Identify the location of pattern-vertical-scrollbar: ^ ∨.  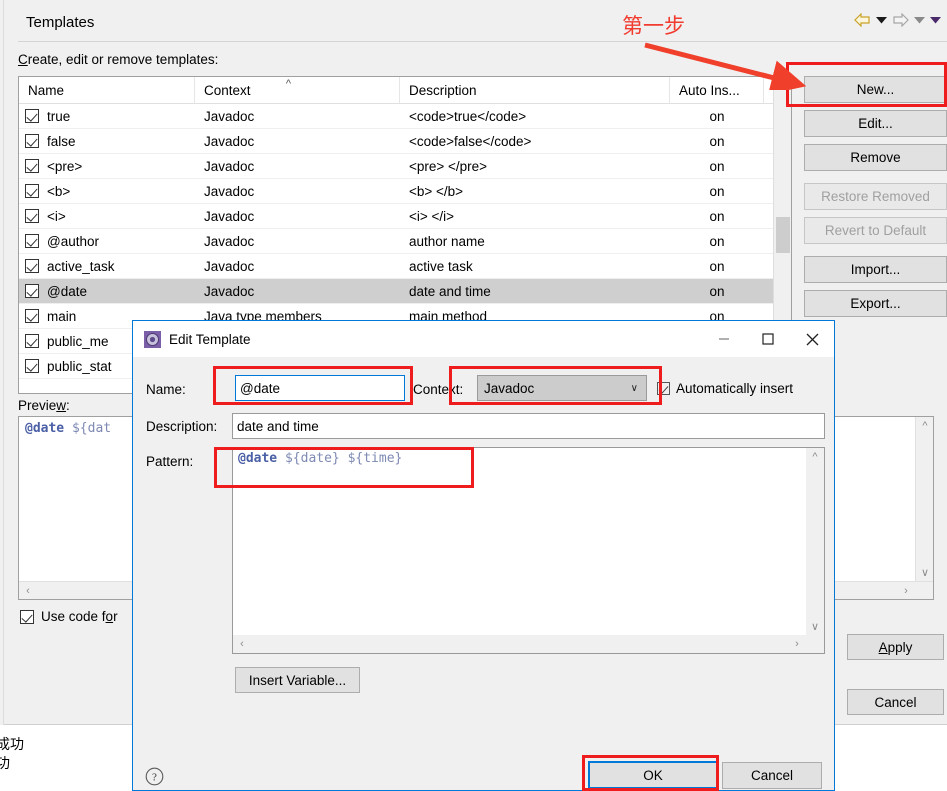
(815, 541).